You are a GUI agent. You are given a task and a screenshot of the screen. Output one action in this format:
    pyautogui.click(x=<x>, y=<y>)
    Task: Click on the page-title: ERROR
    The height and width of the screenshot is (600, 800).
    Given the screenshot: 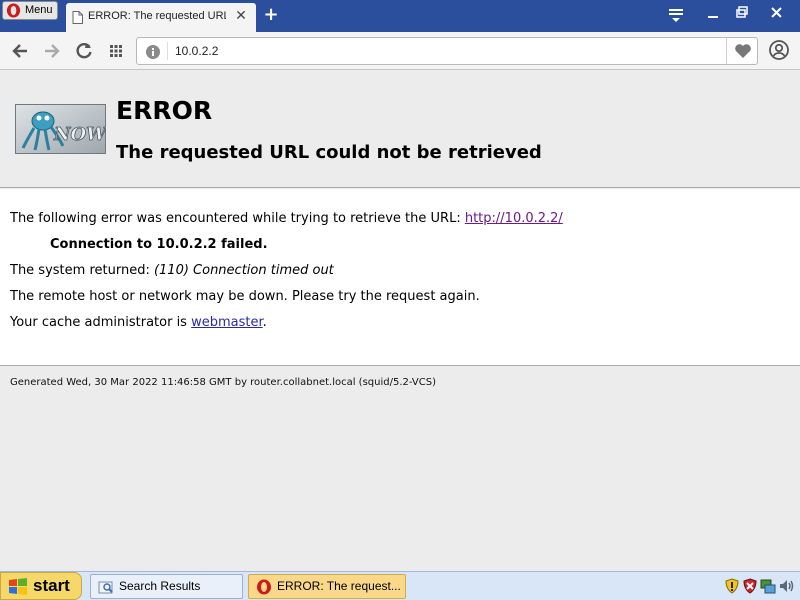 What is the action you would take?
    pyautogui.click(x=164, y=110)
    